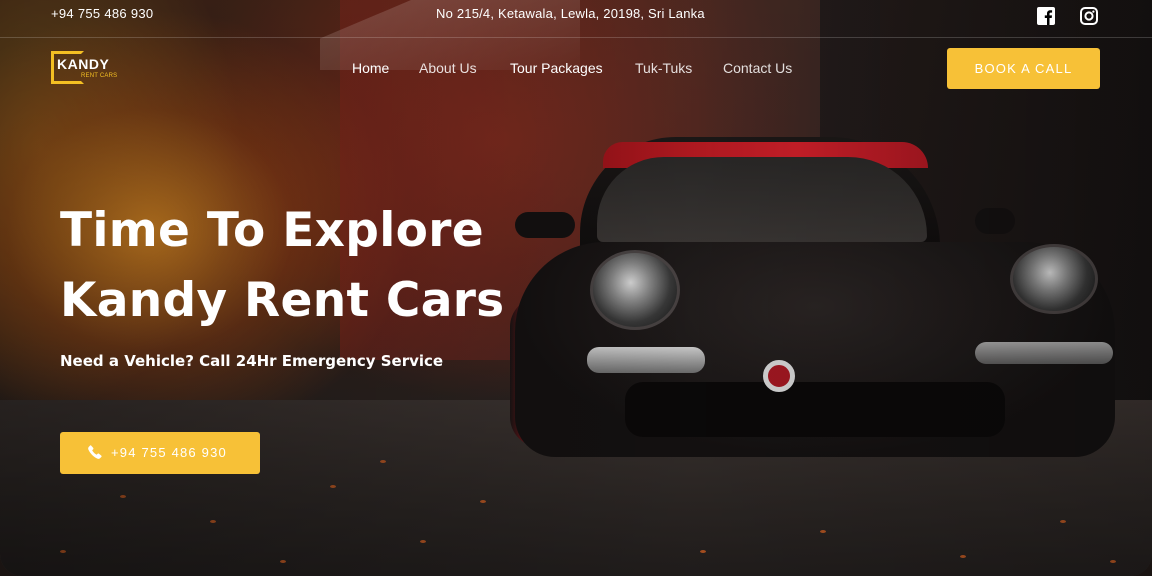 The height and width of the screenshot is (576, 1152). What do you see at coordinates (300, 266) in the screenshot?
I see `hero-headline: Time To Explore Kandy Rent Cars` at bounding box center [300, 266].